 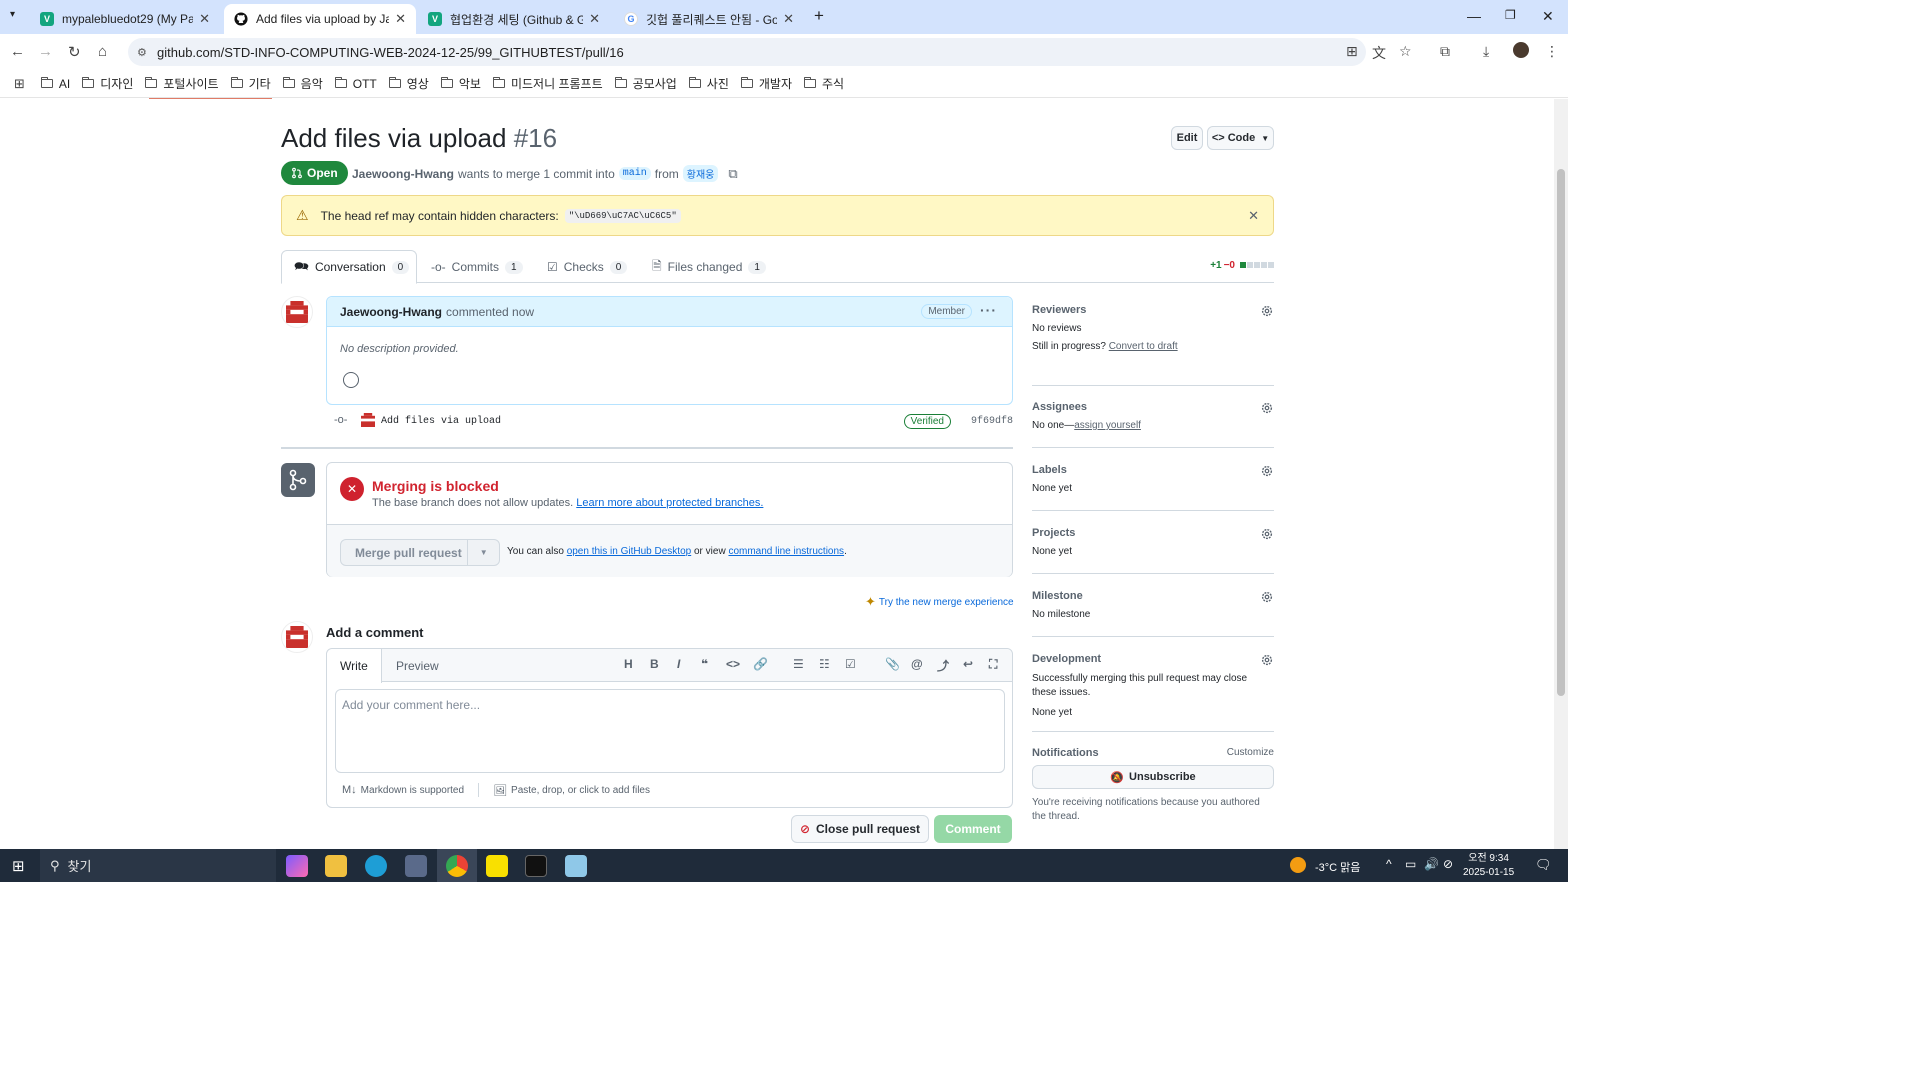 I want to click on reviewers-heading: Reviewers, so click(x=1153, y=310).